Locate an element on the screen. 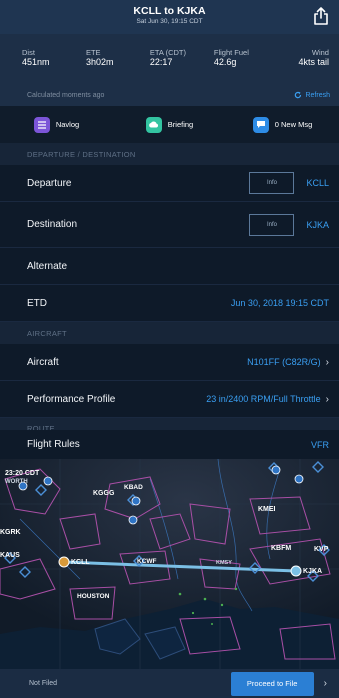  stat-ete: ETE 3h02m is located at coordinates (118, 66).